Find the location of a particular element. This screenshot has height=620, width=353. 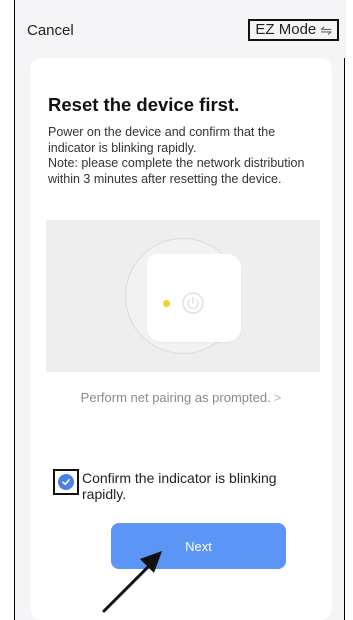

confirm-checkbox is located at coordinates (66, 482).